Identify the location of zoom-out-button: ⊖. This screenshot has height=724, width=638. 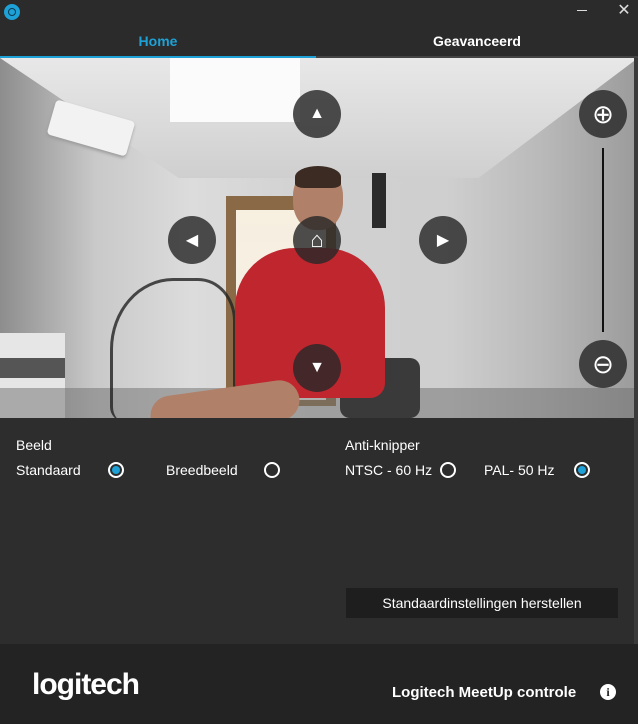
(603, 364).